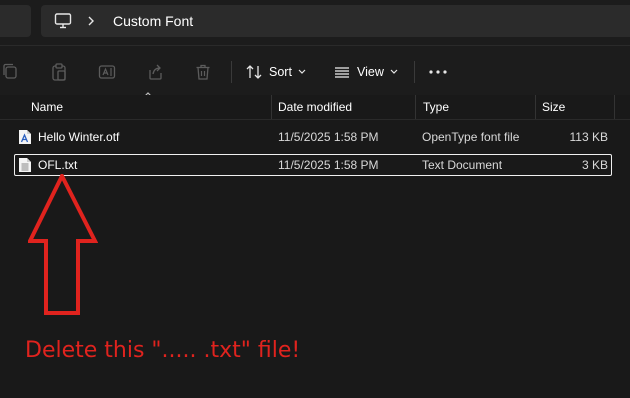 The image size is (630, 398). Describe the element at coordinates (163, 350) in the screenshot. I see `annotation-text: Delete this "..... .txt" file!` at that location.